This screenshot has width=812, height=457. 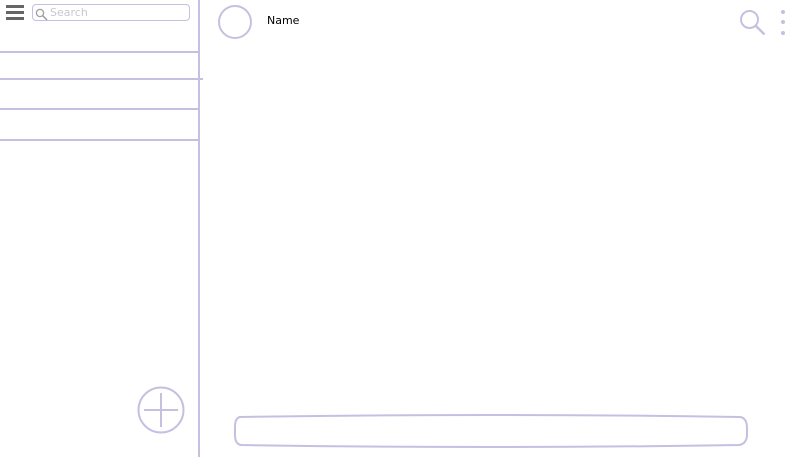 I want to click on message-composer, so click(x=491, y=431).